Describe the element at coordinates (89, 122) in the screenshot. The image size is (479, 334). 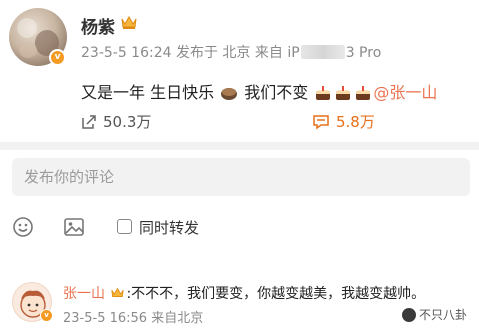
I see `share-icon` at that location.